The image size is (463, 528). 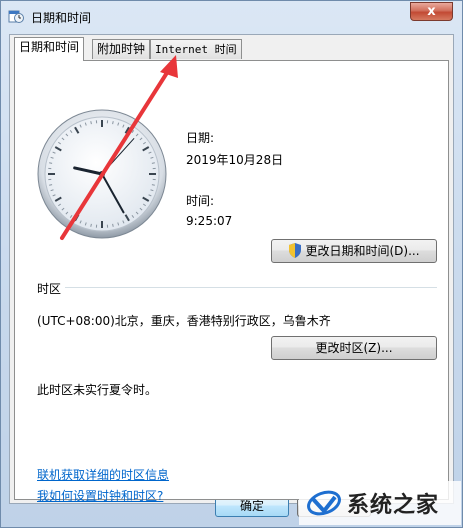 What do you see at coordinates (103, 474) in the screenshot?
I see `online-timezone-info-link: 联机获取详细的时区信息` at bounding box center [103, 474].